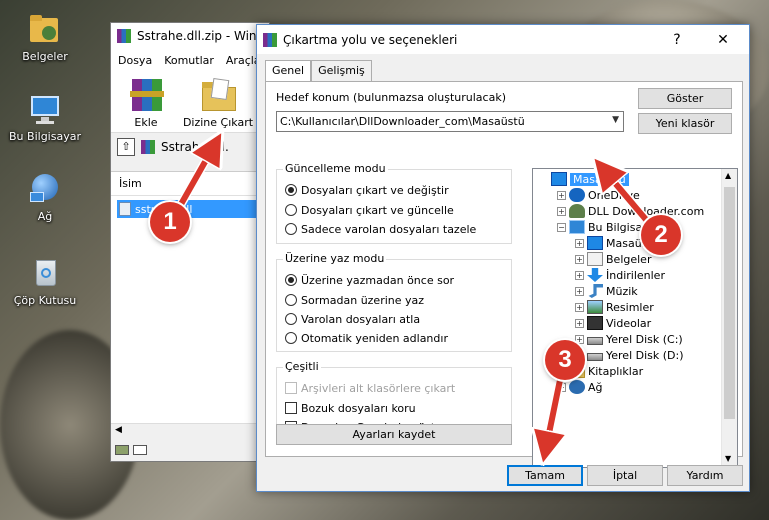 Image resolution: width=769 pixels, height=520 pixels. What do you see at coordinates (595, 259) in the screenshot?
I see `documents-icon` at bounding box center [595, 259].